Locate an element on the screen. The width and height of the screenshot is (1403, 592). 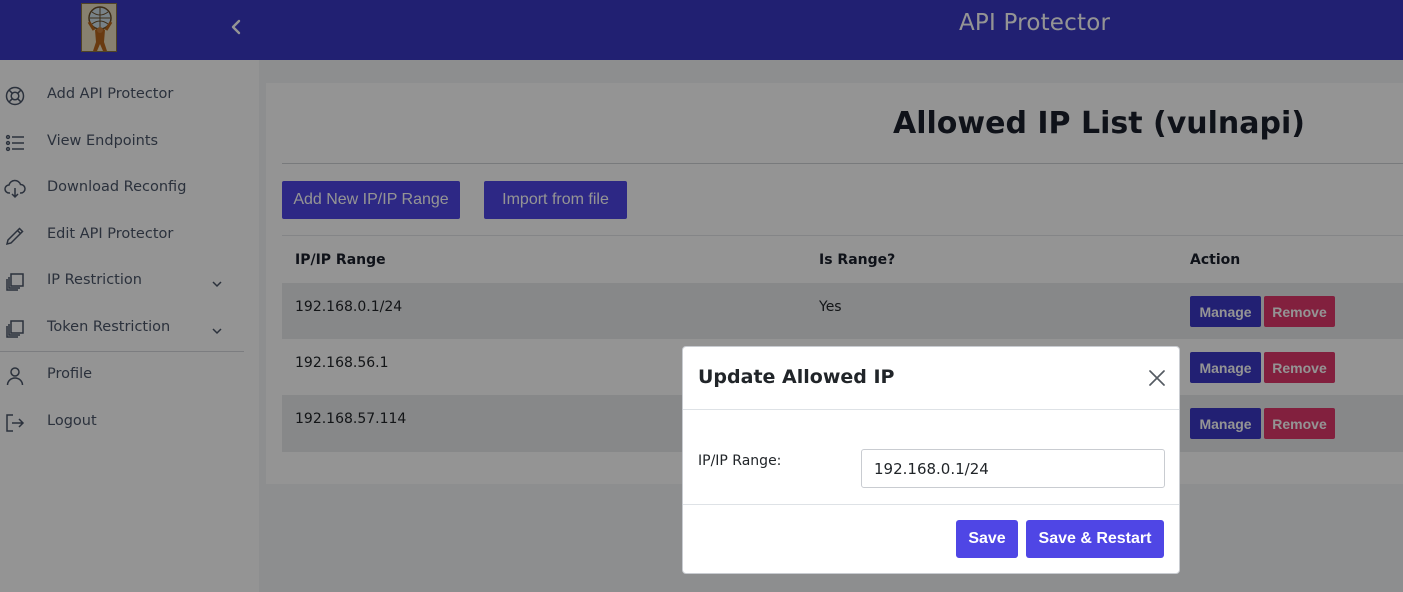
ip-range-input is located at coordinates (1013, 468).